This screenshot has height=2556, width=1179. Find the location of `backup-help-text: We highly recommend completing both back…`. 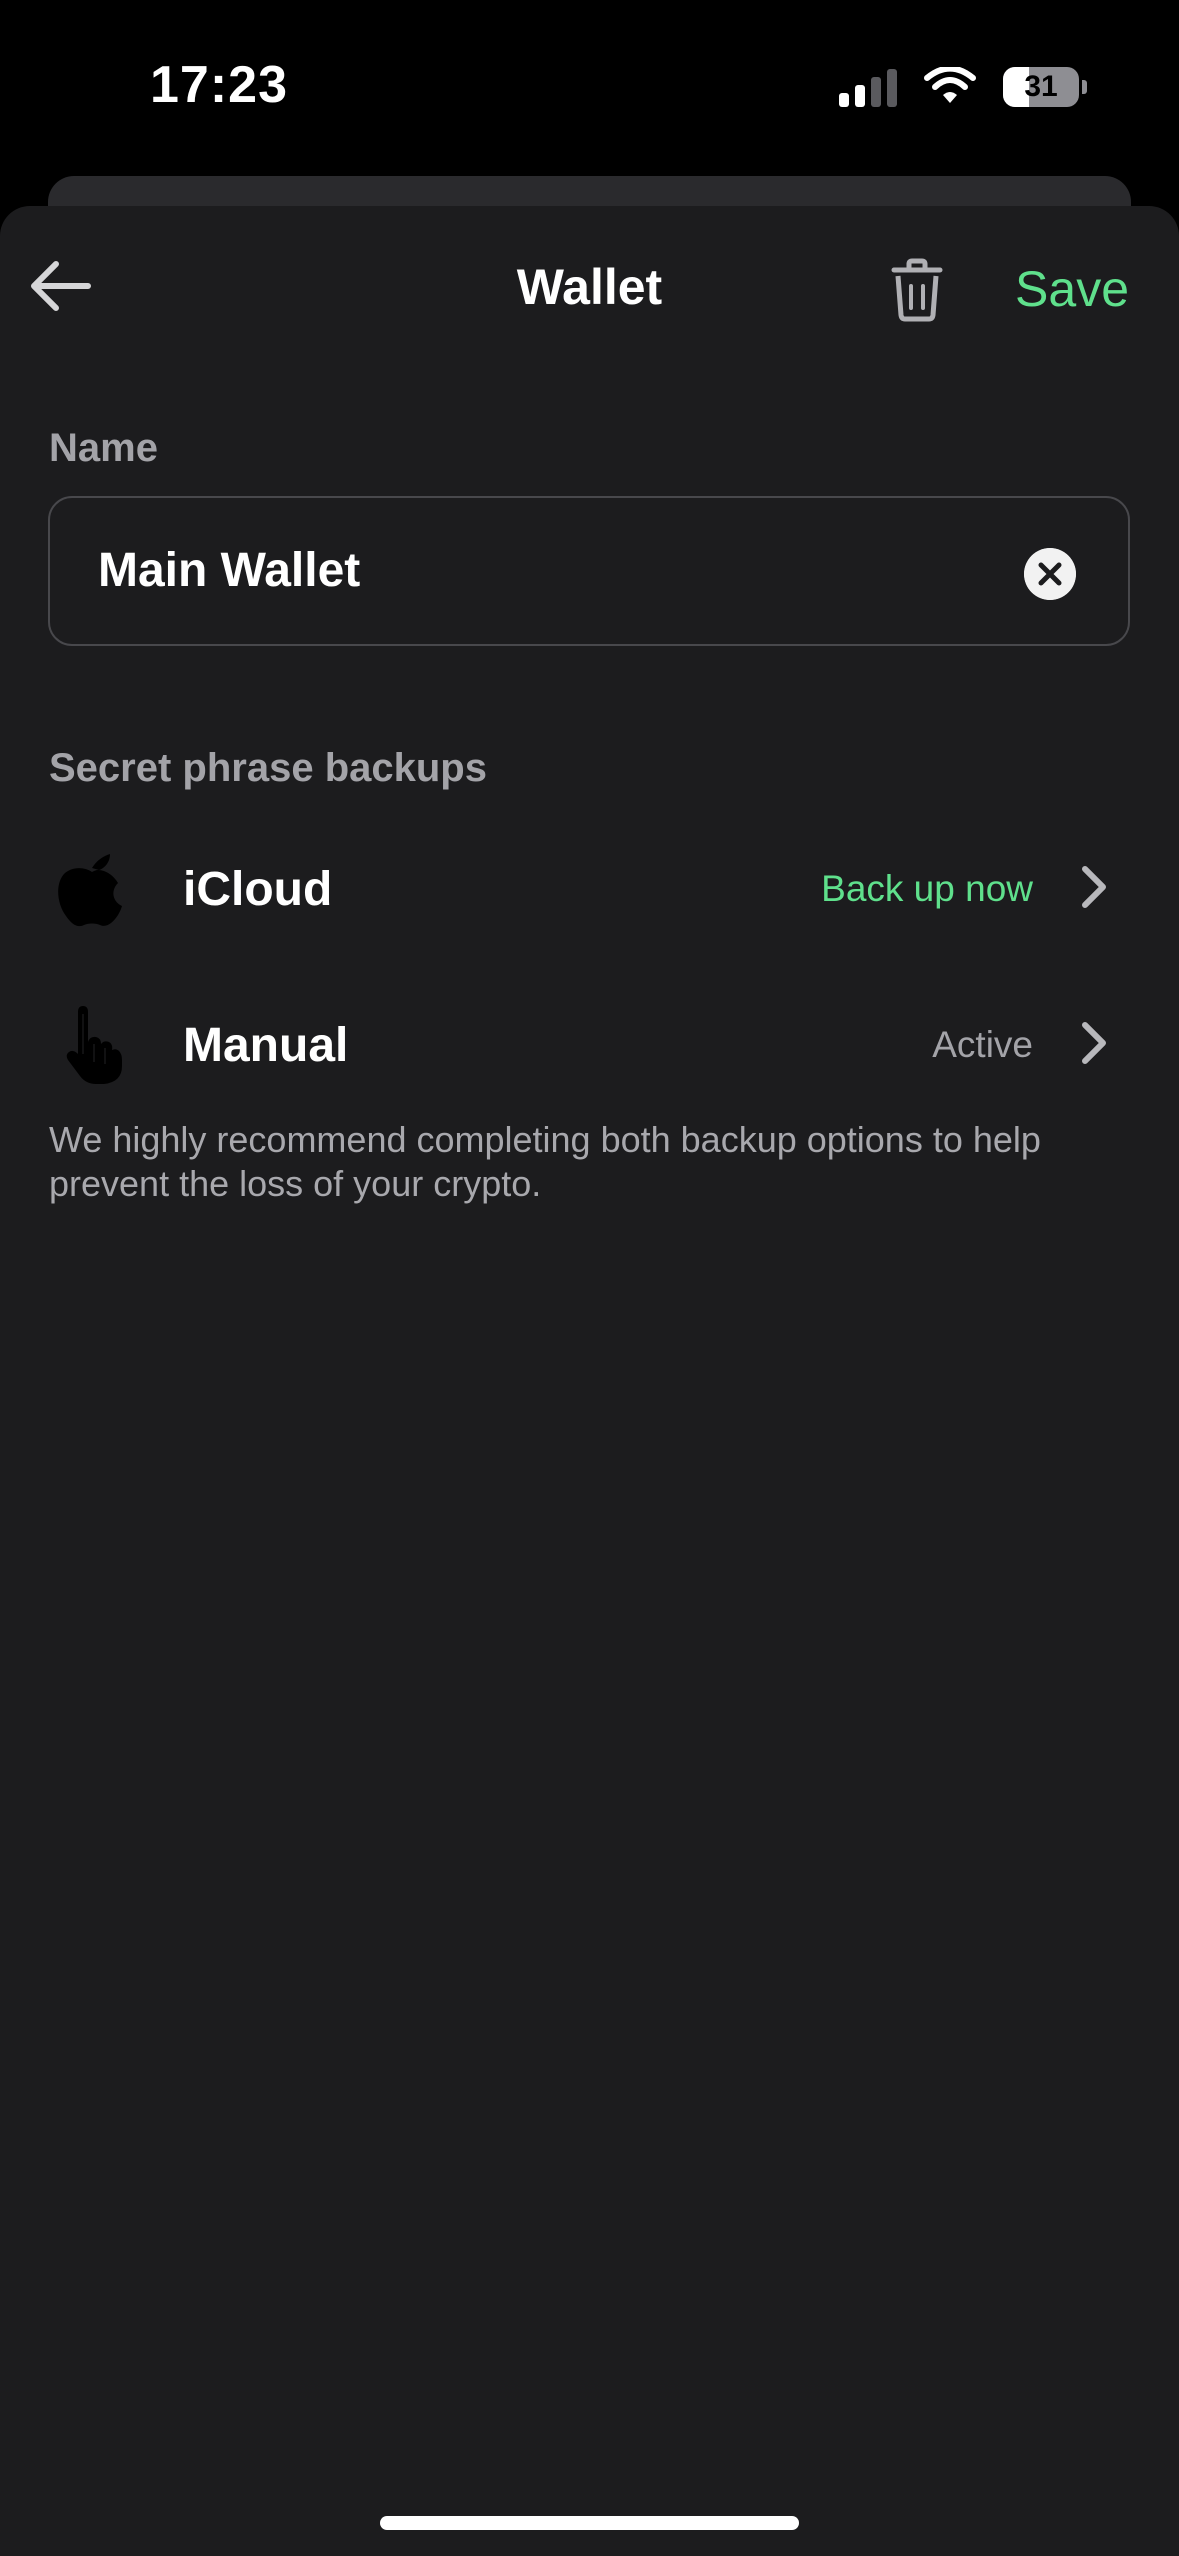

backup-help-text: We highly recommend completing both back… is located at coordinates (545, 1161).